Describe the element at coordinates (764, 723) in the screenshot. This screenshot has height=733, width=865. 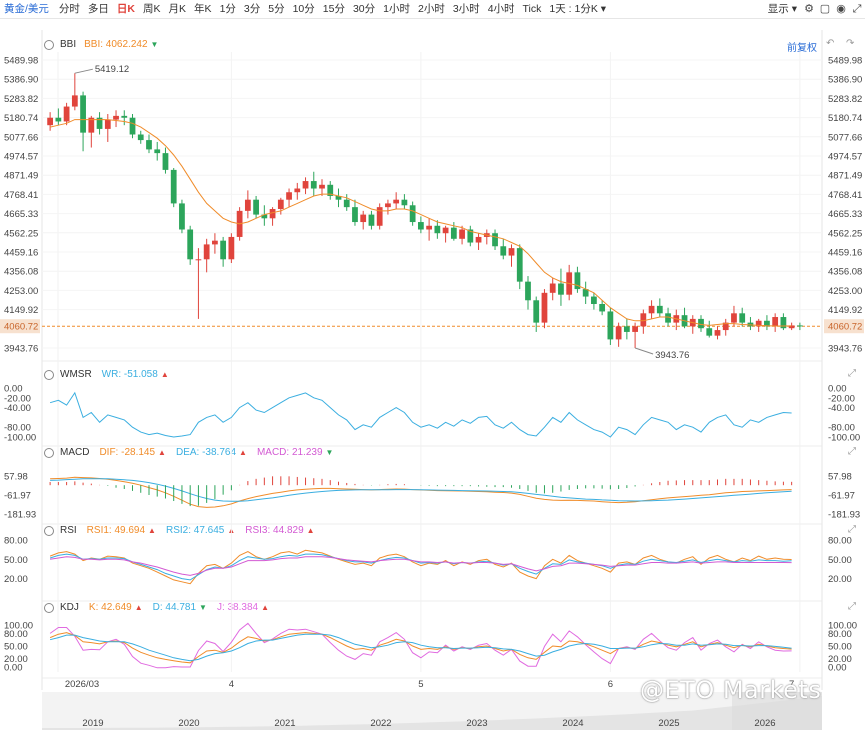
I see `timeline-year-label: 2026` at that location.